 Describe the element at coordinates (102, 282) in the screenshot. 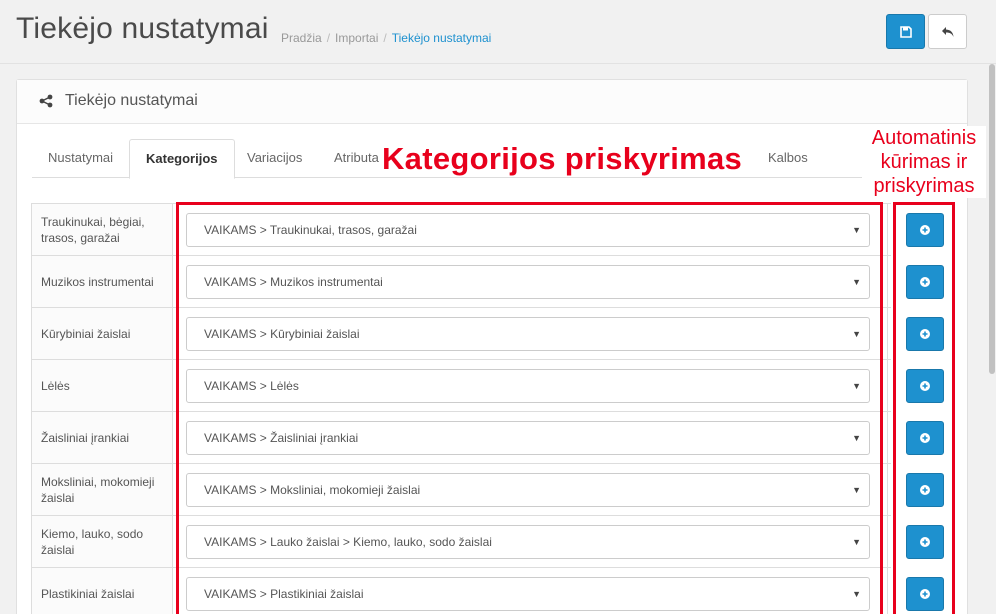

I see `row-label: Muzikos instrumentai` at that location.